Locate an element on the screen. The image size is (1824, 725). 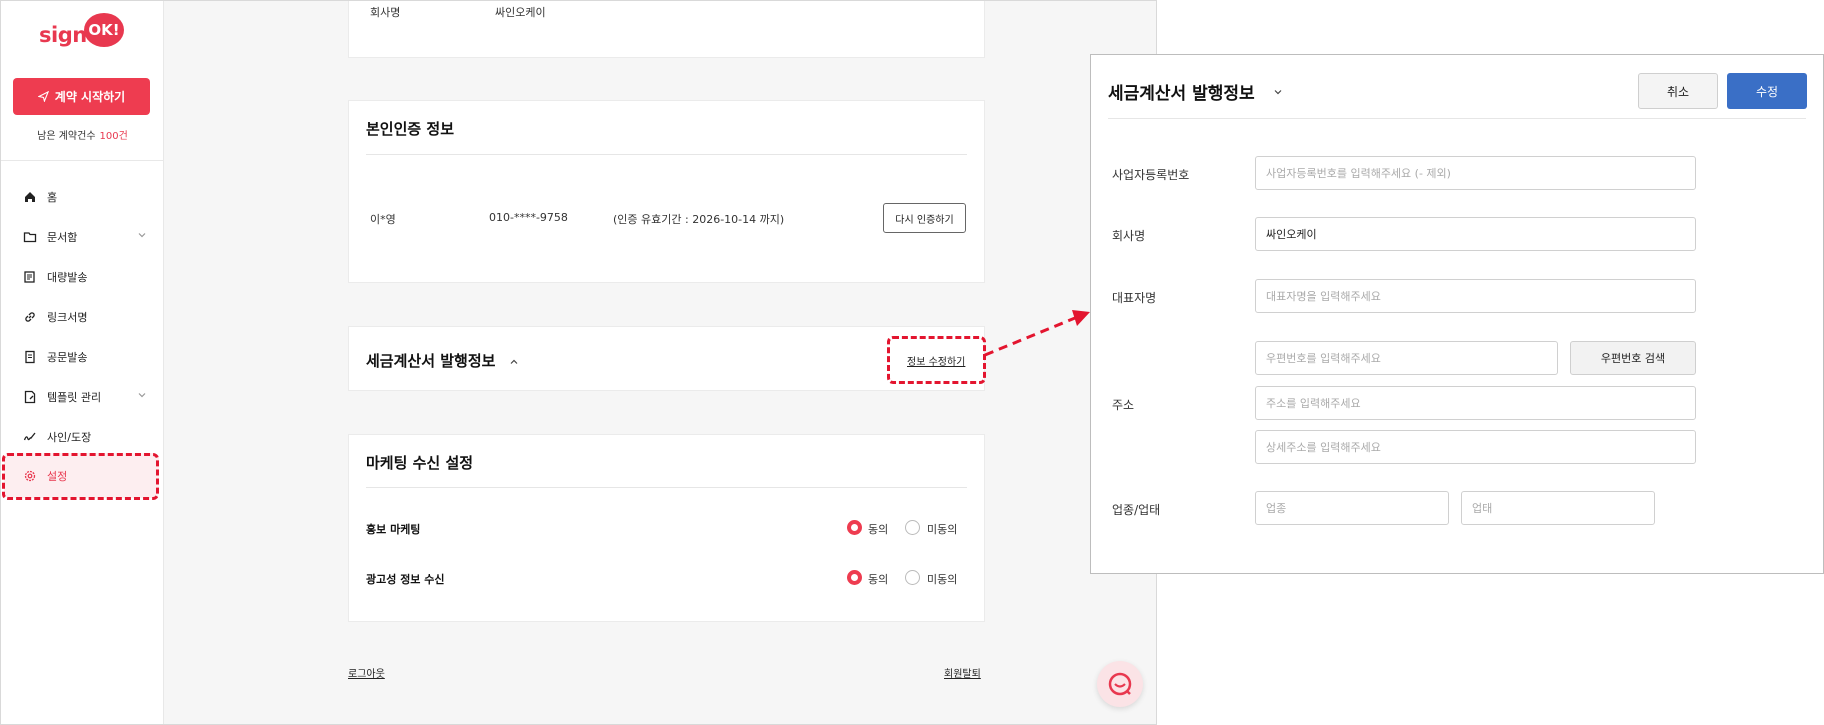
edit-info-highlight is located at coordinates (936, 360).